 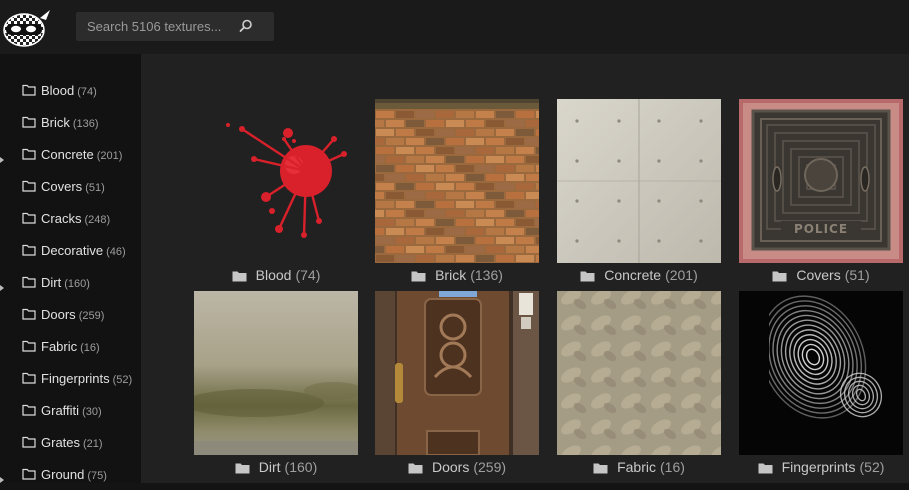 I want to click on category-name: Concrete, so click(x=67, y=154).